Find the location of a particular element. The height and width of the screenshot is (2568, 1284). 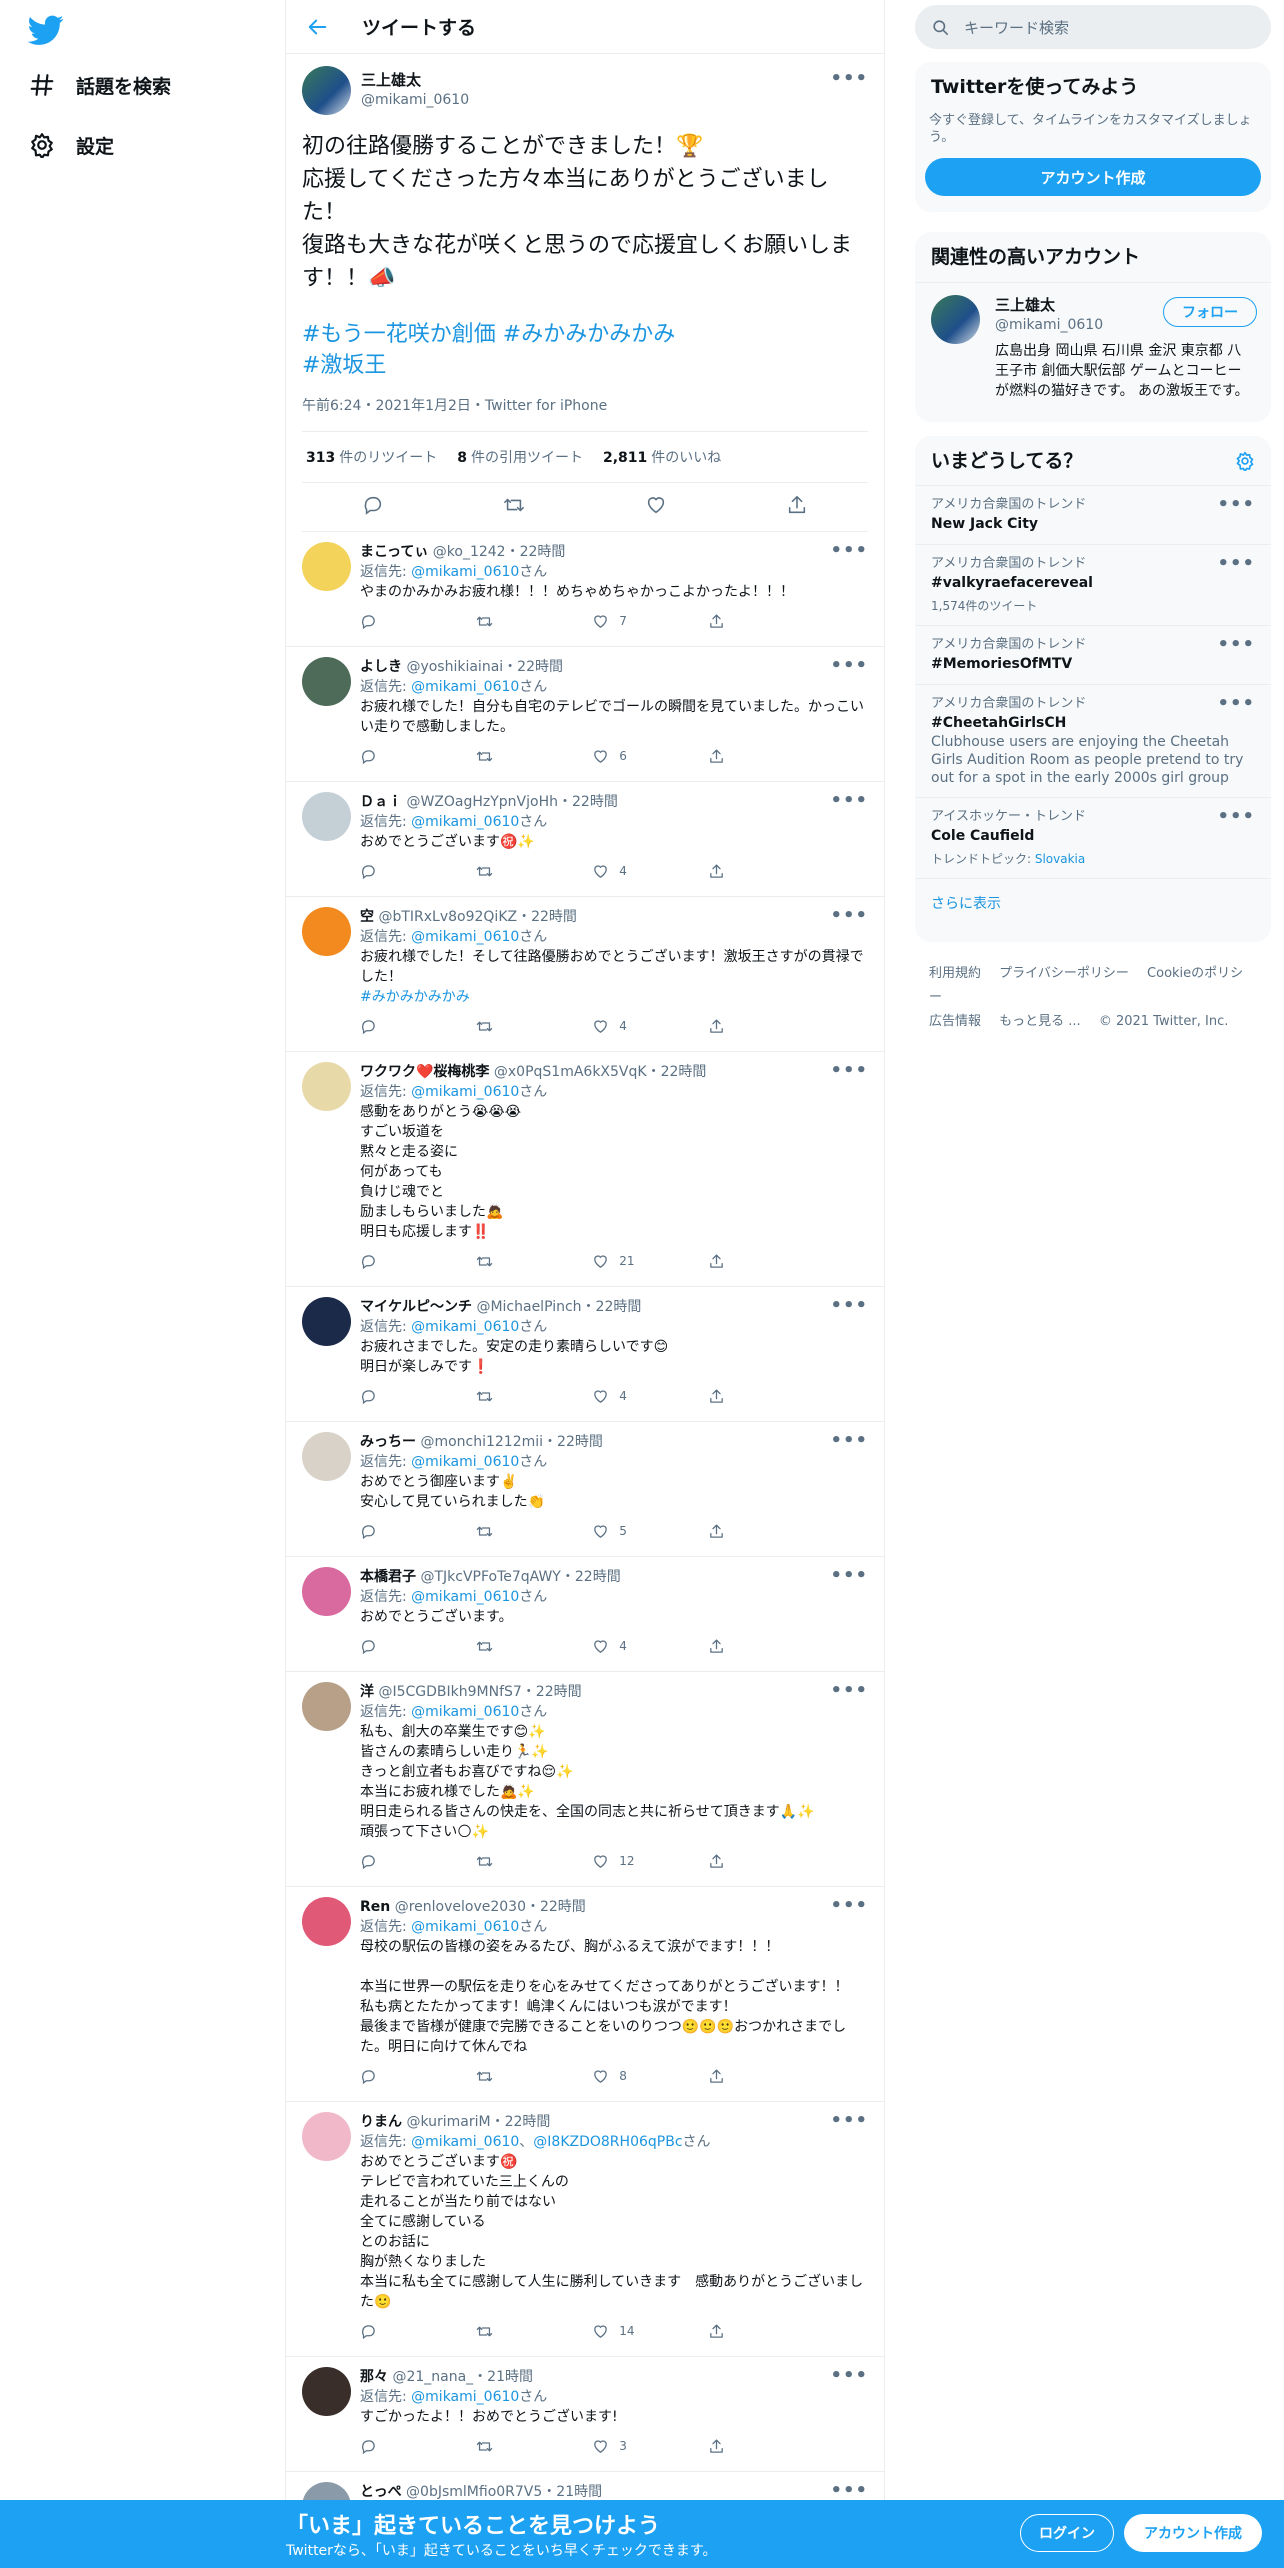

reply-author-handle: @kurimariM is located at coordinates (448, 2122).